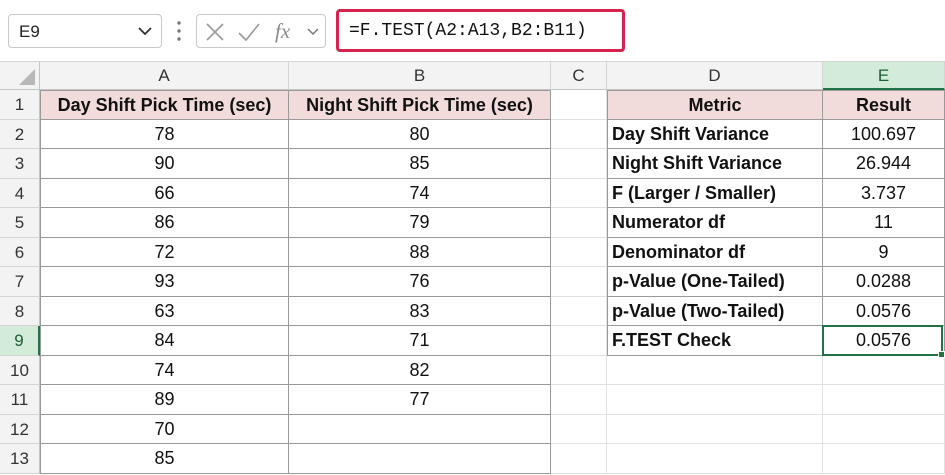 This screenshot has height=475, width=945. I want to click on cell-result: 0.0288, so click(884, 282).